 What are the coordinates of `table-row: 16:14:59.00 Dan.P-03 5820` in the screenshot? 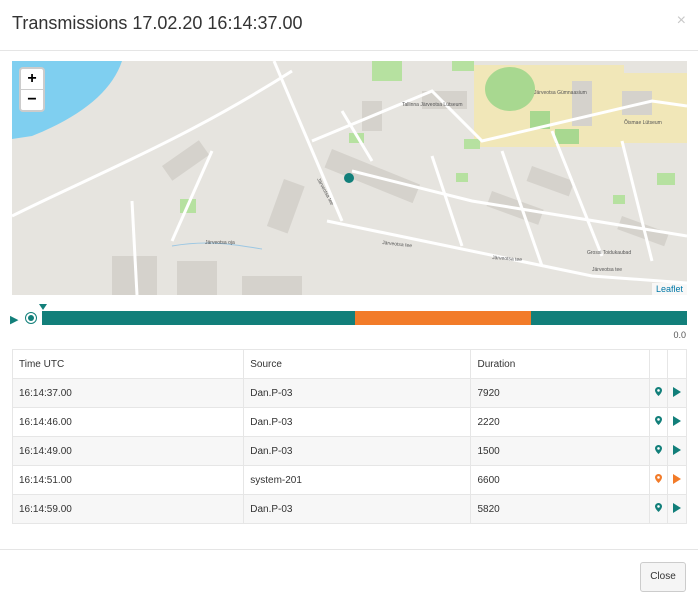 It's located at (349, 509).